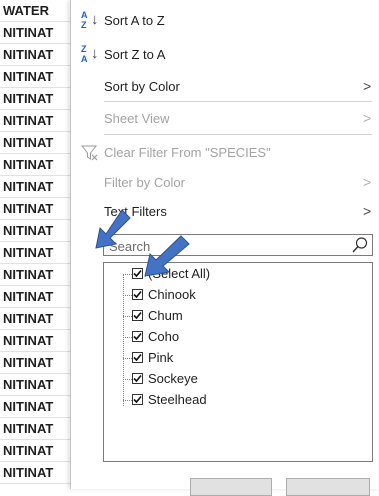 This screenshot has width=379, height=496. I want to click on filter-by-color-label: Filter by Color, so click(144, 182).